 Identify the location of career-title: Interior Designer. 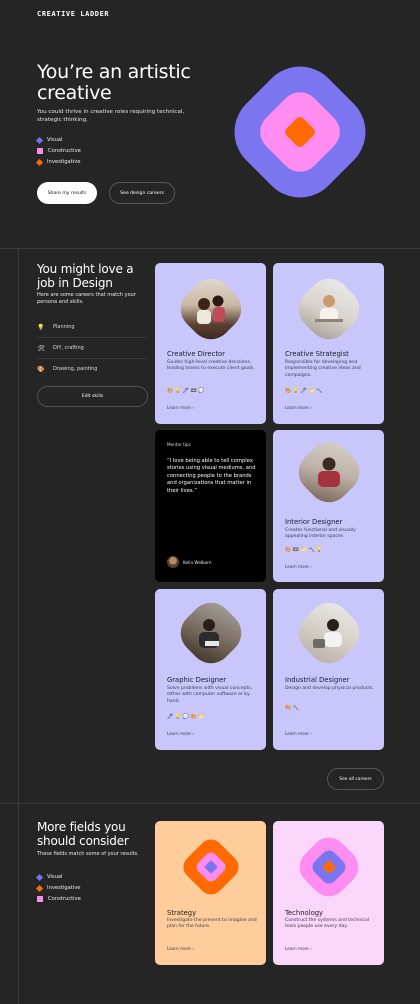
(314, 522).